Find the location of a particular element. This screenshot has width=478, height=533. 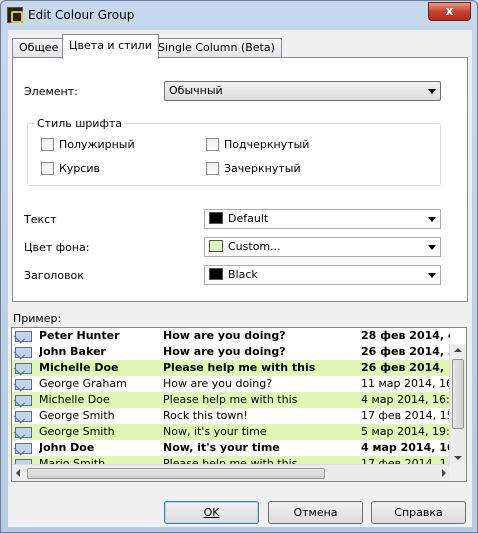

header-color-value: Black is located at coordinates (243, 274).